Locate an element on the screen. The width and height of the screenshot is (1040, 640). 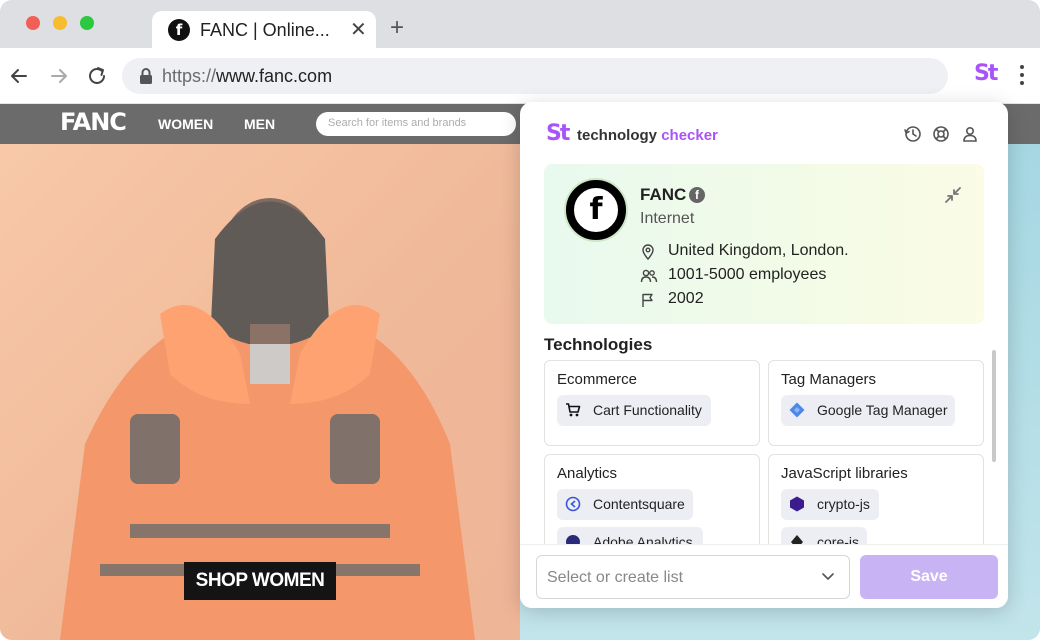
user-icon is located at coordinates (970, 134).